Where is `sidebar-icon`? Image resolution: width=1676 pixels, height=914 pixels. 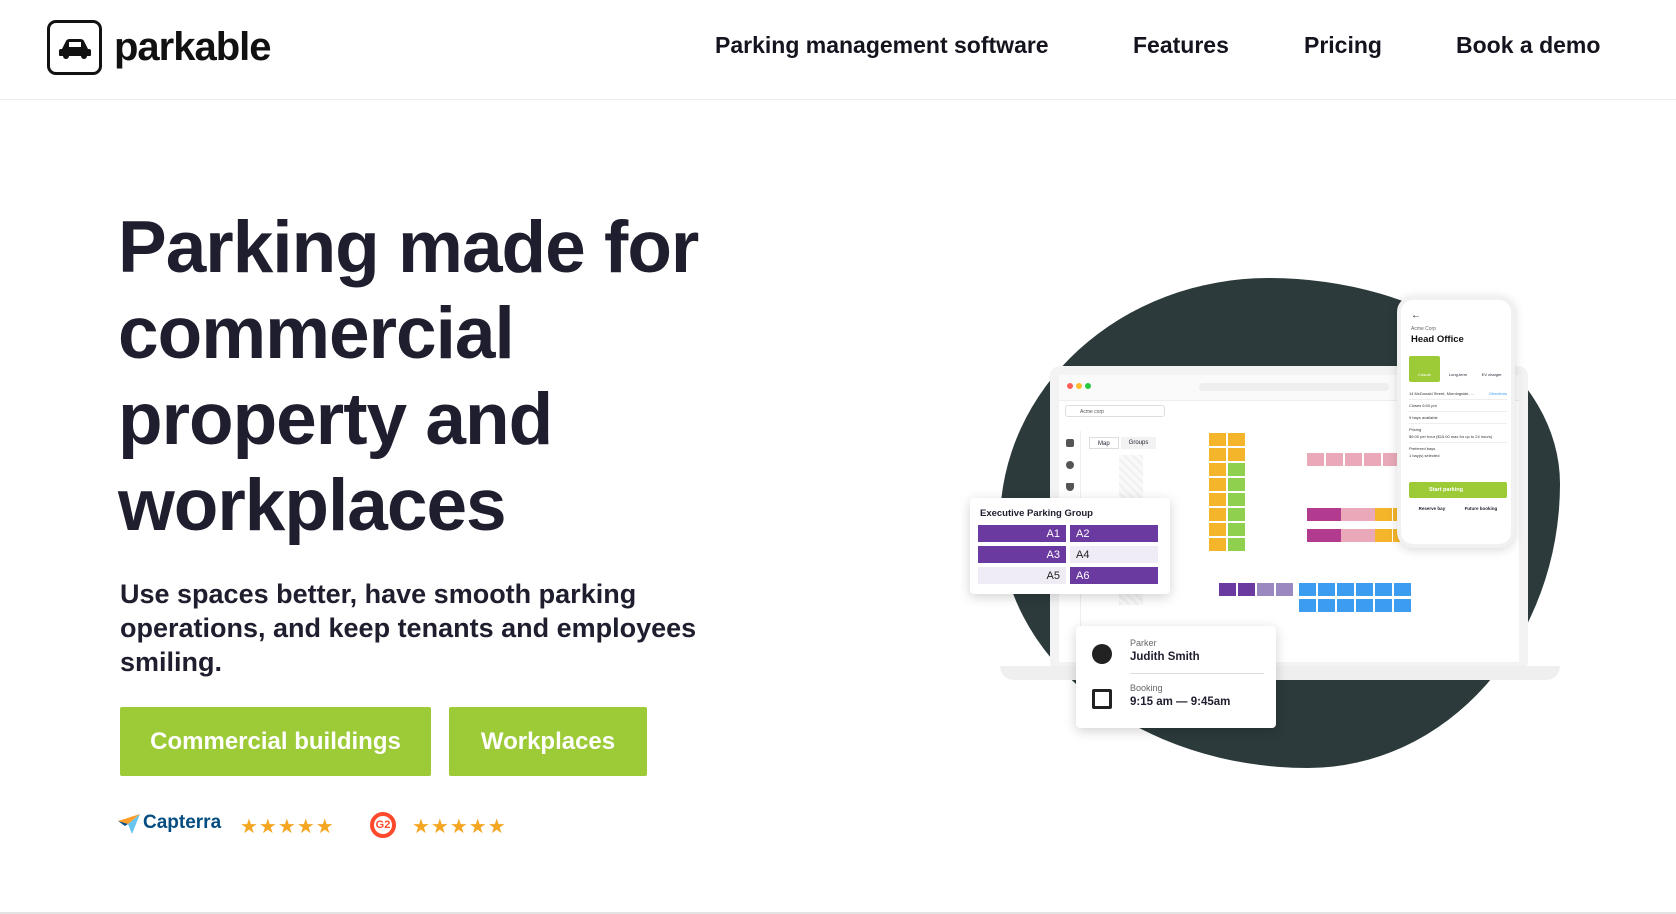
sidebar-icon is located at coordinates (1069, 443).